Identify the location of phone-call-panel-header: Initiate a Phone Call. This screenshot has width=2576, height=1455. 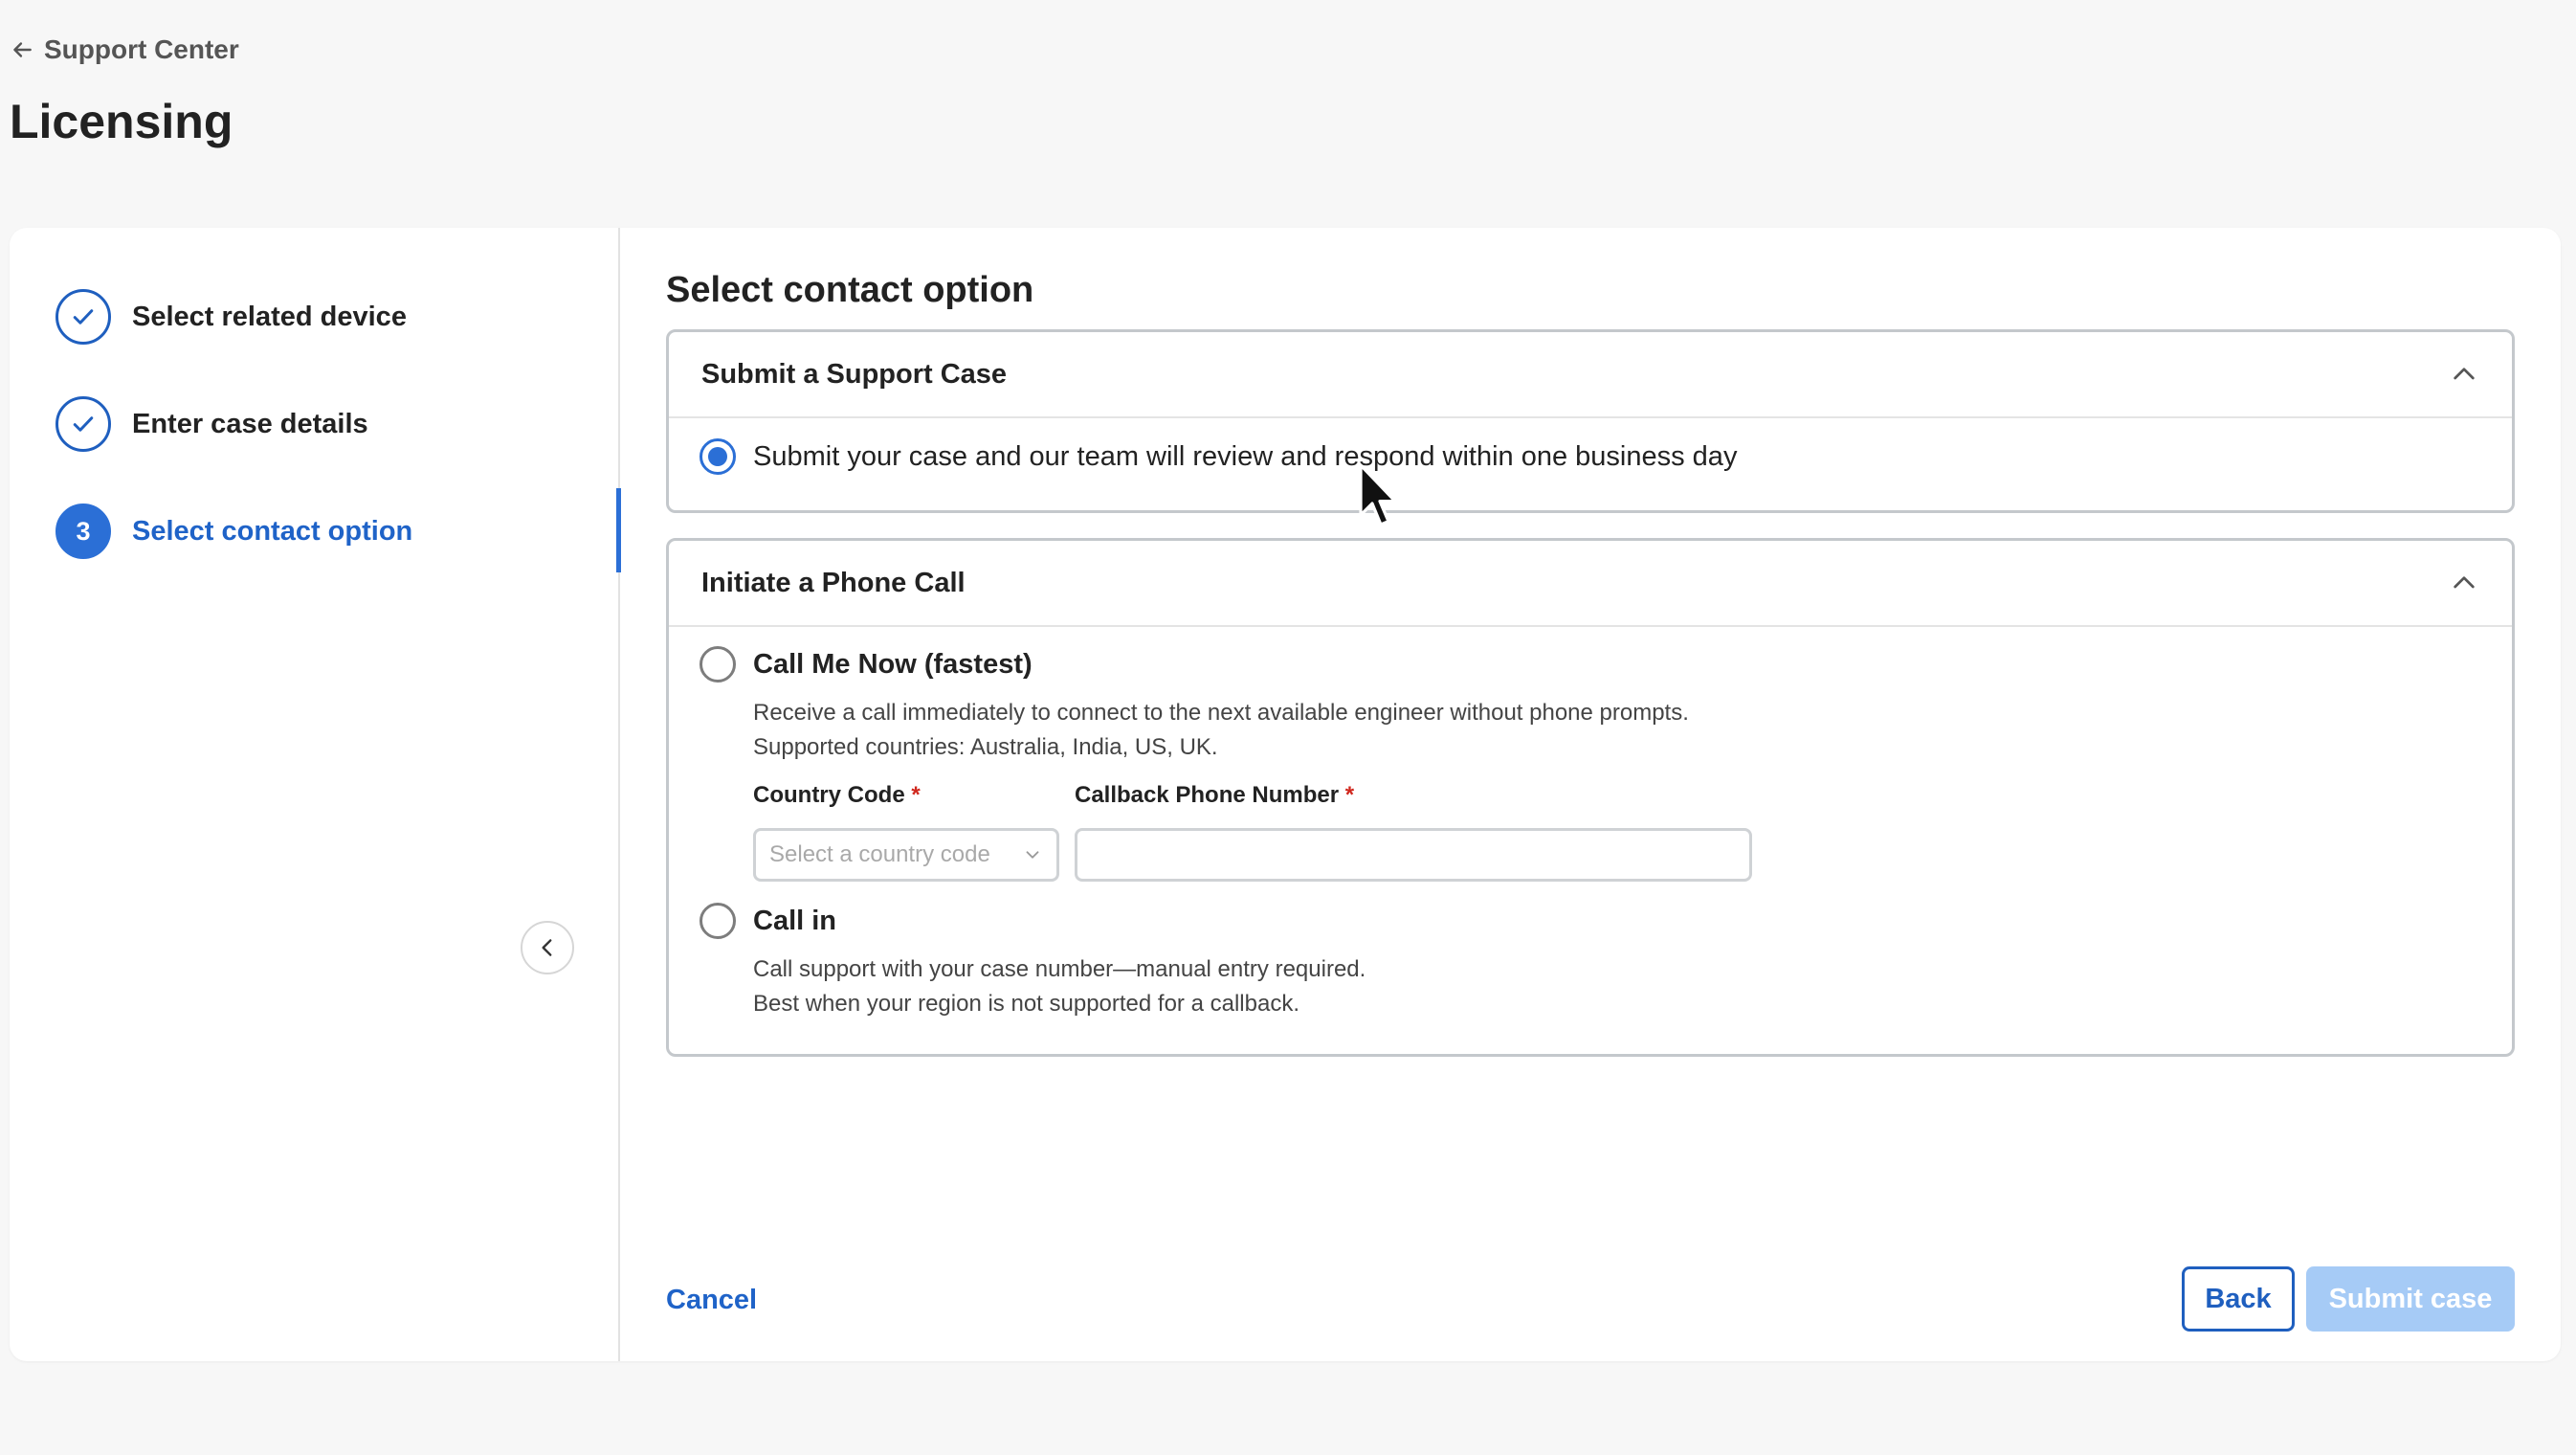
(1590, 584).